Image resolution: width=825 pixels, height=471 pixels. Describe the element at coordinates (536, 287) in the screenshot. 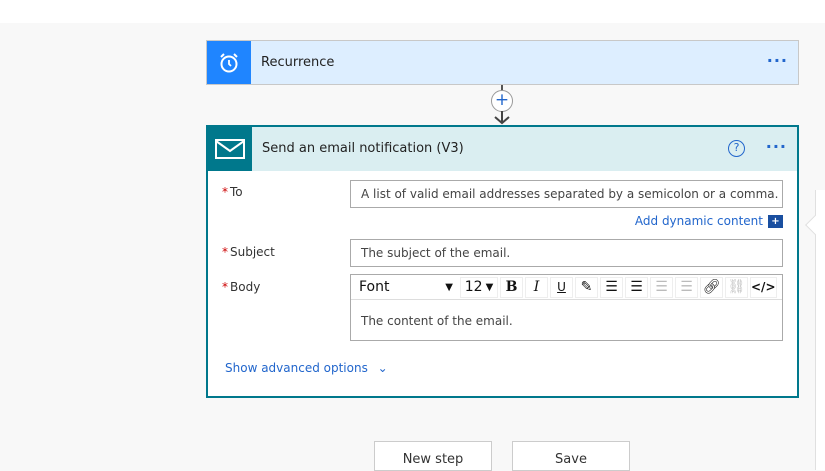

I see `italic-button: I` at that location.